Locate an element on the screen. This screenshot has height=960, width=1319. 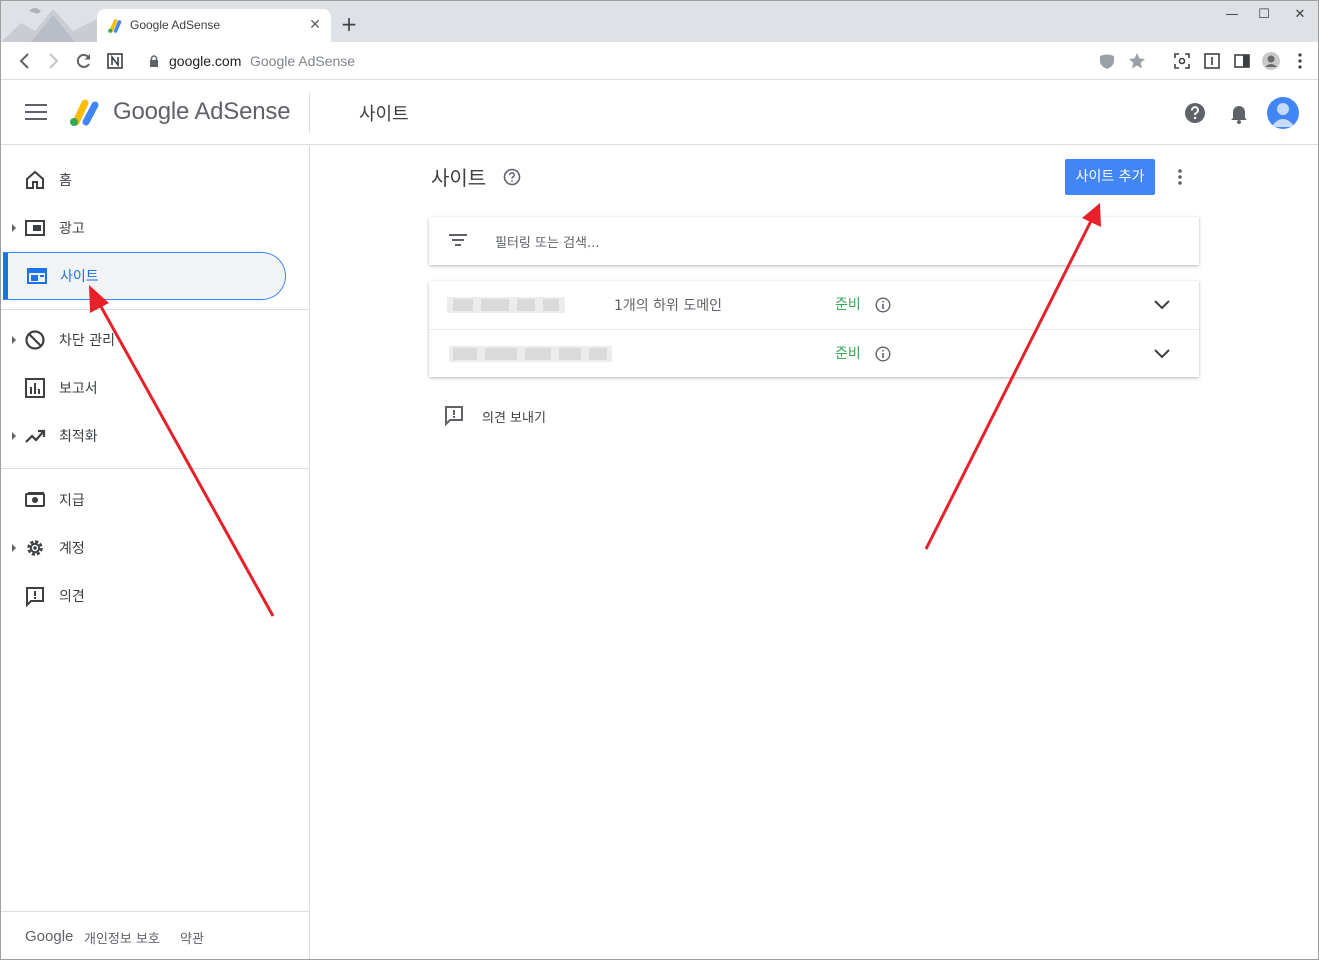
sidebar-item-home: 홈 is located at coordinates (155, 180).